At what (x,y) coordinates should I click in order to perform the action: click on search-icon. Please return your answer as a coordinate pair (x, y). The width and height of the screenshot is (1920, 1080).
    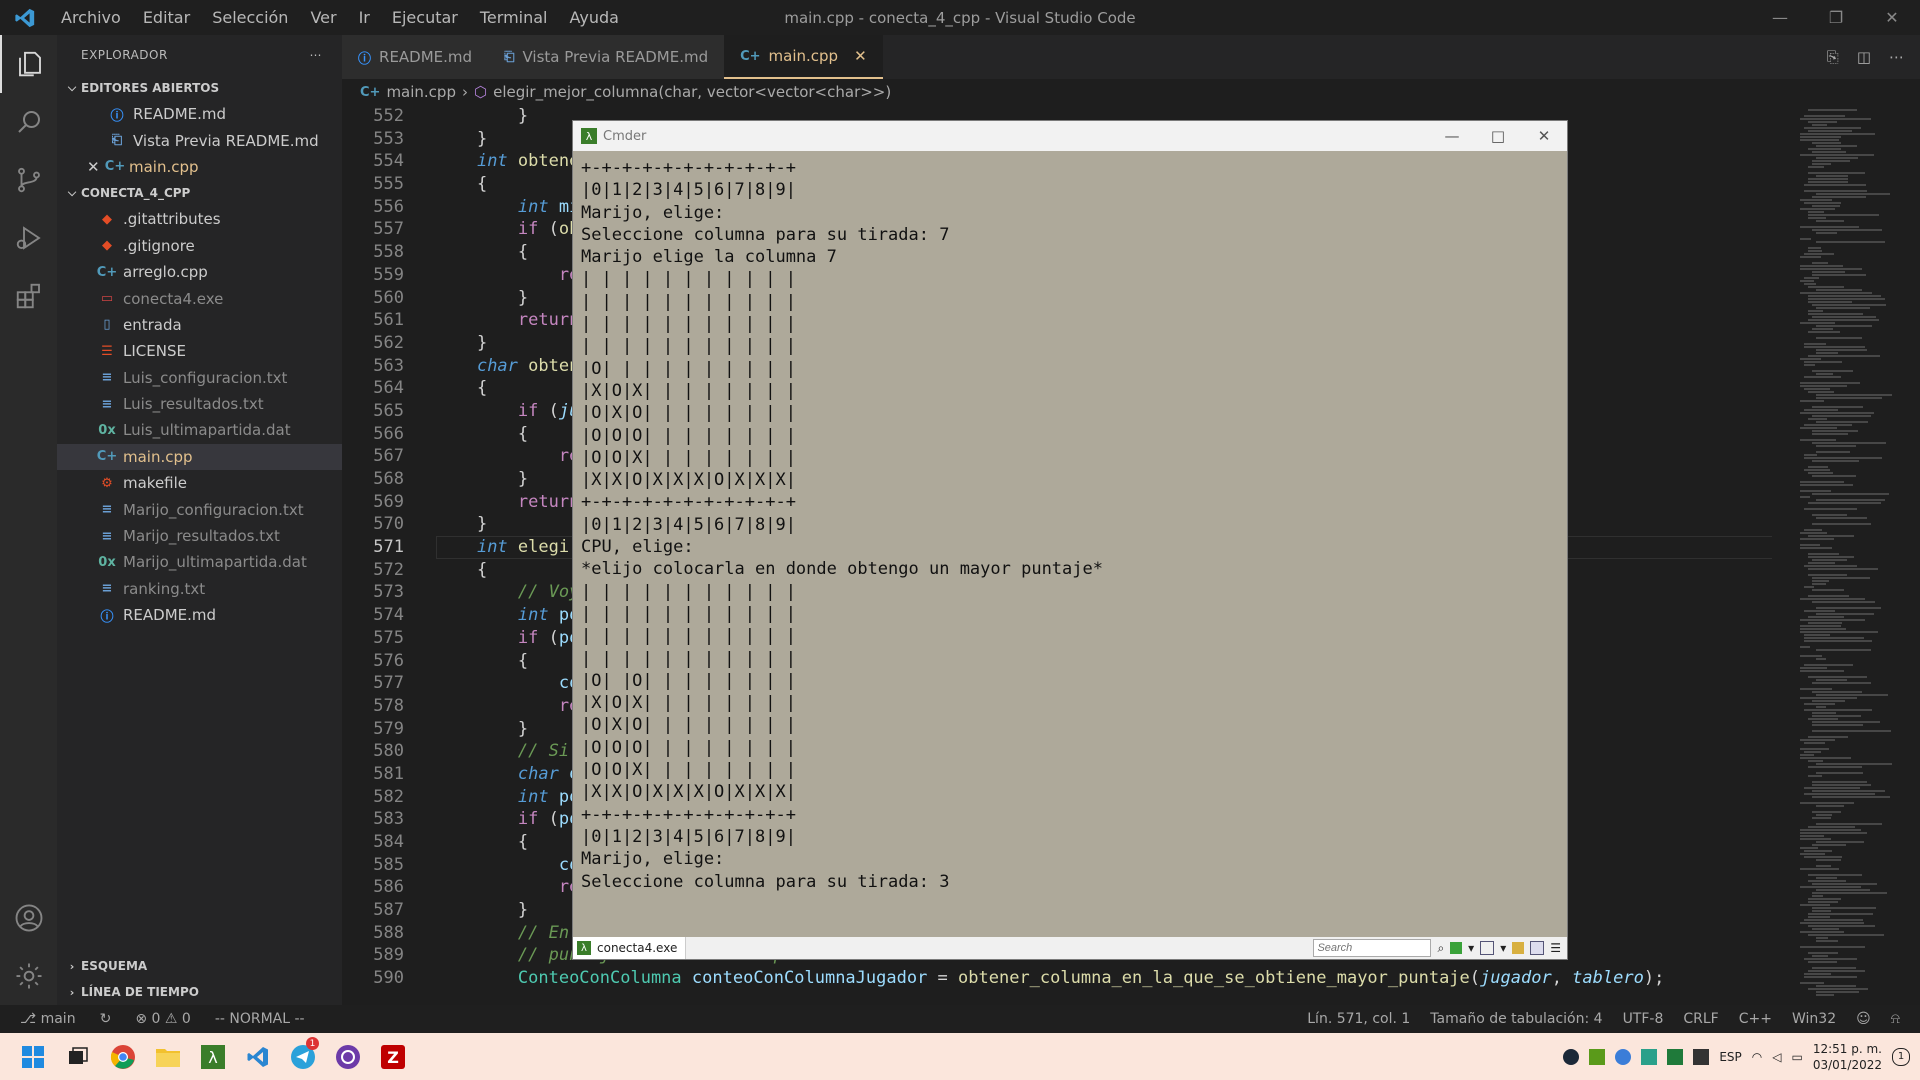
    Looking at the image, I should click on (28, 122).